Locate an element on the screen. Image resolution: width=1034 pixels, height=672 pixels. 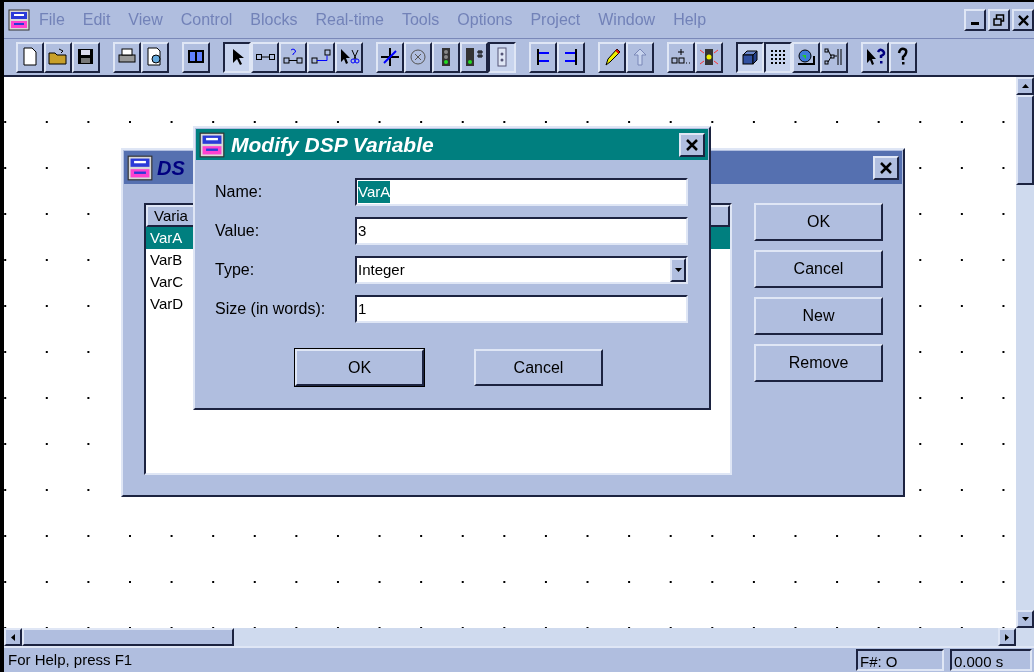
folder-icon is located at coordinates (58, 57).